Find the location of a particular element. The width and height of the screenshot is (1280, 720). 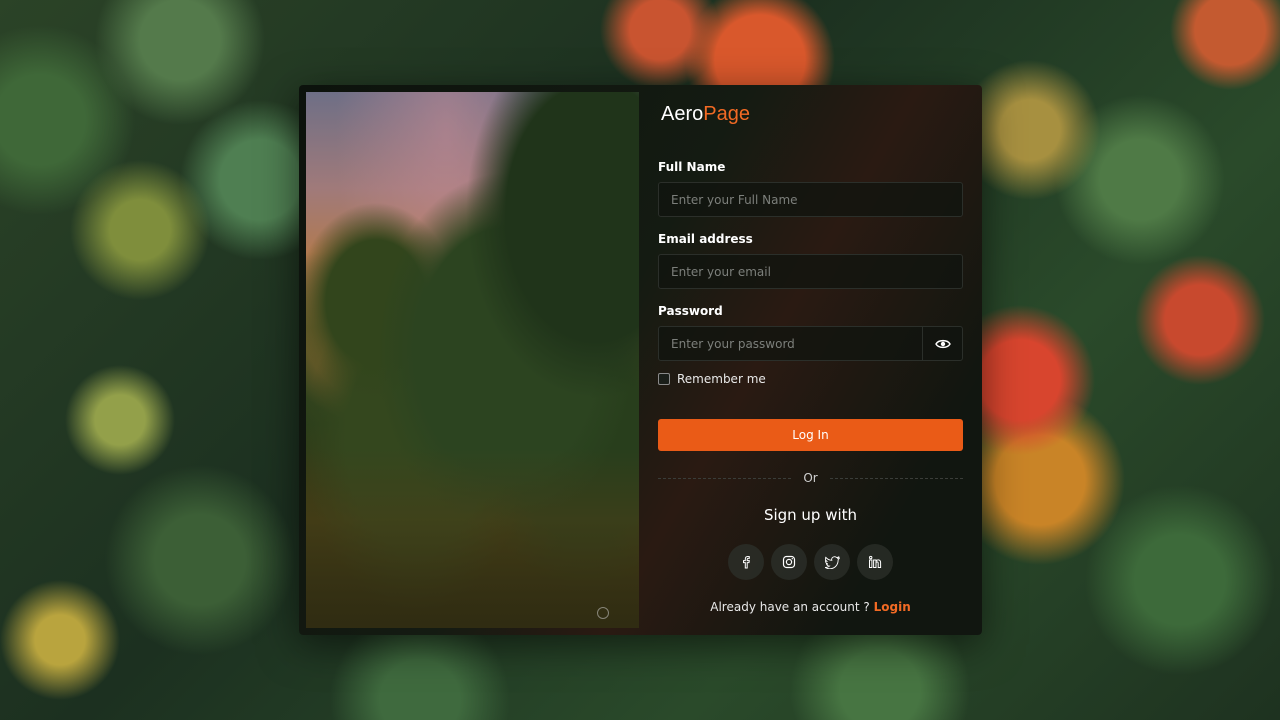

login-link: Login is located at coordinates (892, 607).